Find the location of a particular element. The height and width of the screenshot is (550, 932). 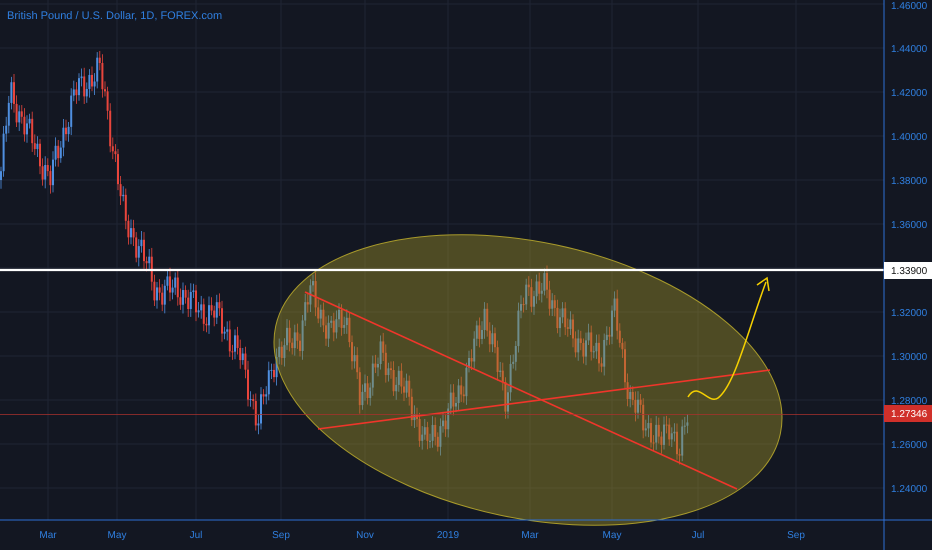

price-axis-label: 1.24000 is located at coordinates (909, 489).